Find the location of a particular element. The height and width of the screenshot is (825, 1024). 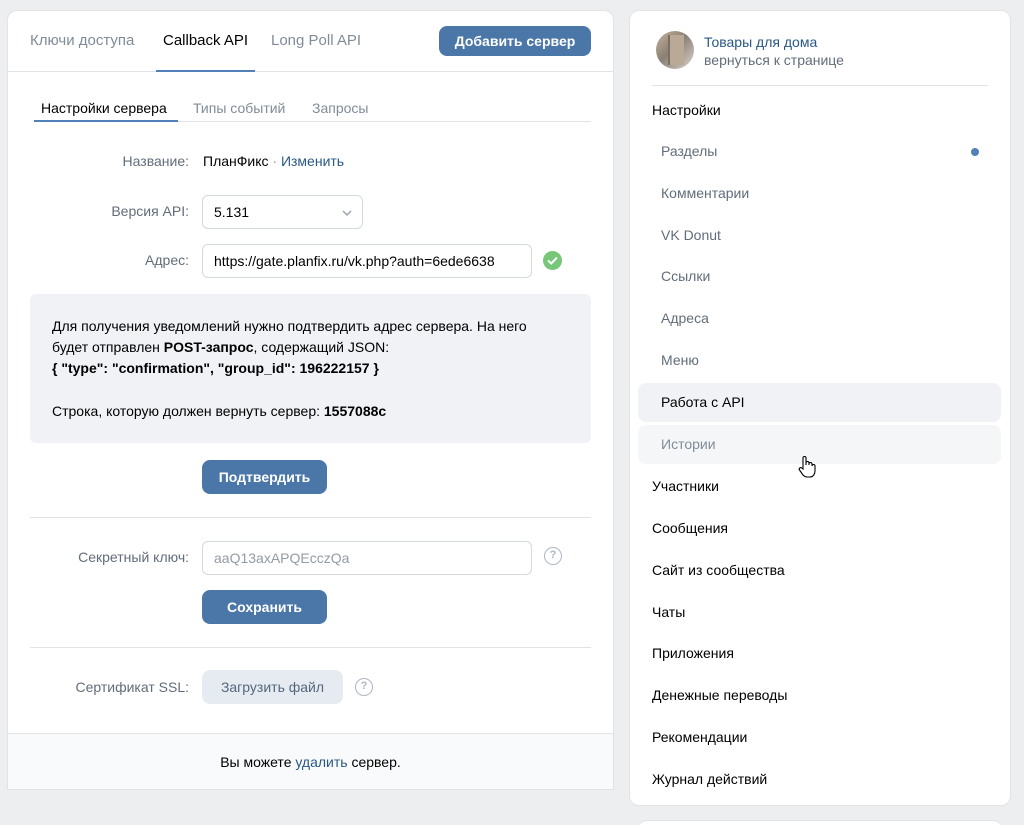

menu-item-site: Сайт из сообщества is located at coordinates (827, 570).